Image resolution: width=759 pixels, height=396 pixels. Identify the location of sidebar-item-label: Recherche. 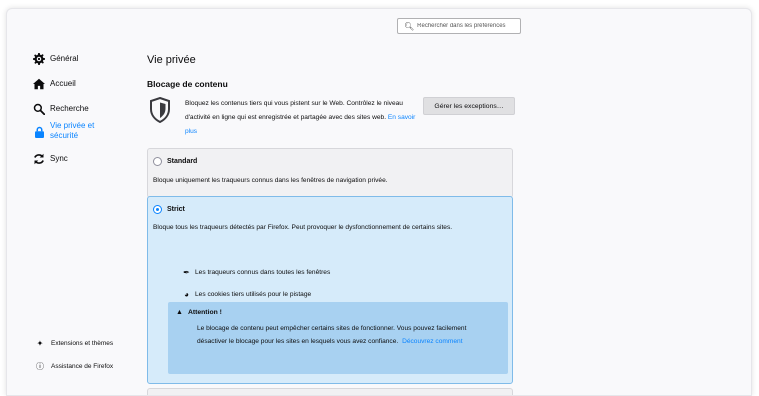
(69, 108).